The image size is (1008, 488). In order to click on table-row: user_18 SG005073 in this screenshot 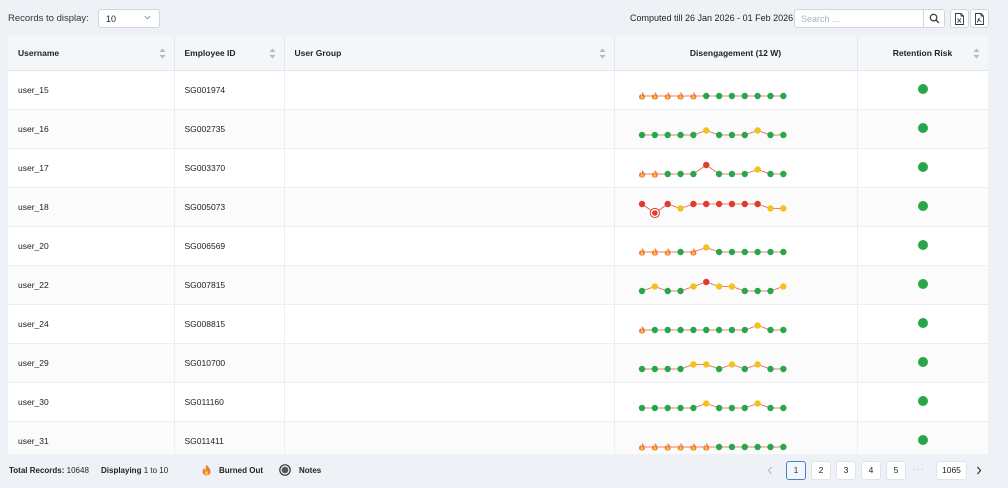, I will do `click(498, 207)`.